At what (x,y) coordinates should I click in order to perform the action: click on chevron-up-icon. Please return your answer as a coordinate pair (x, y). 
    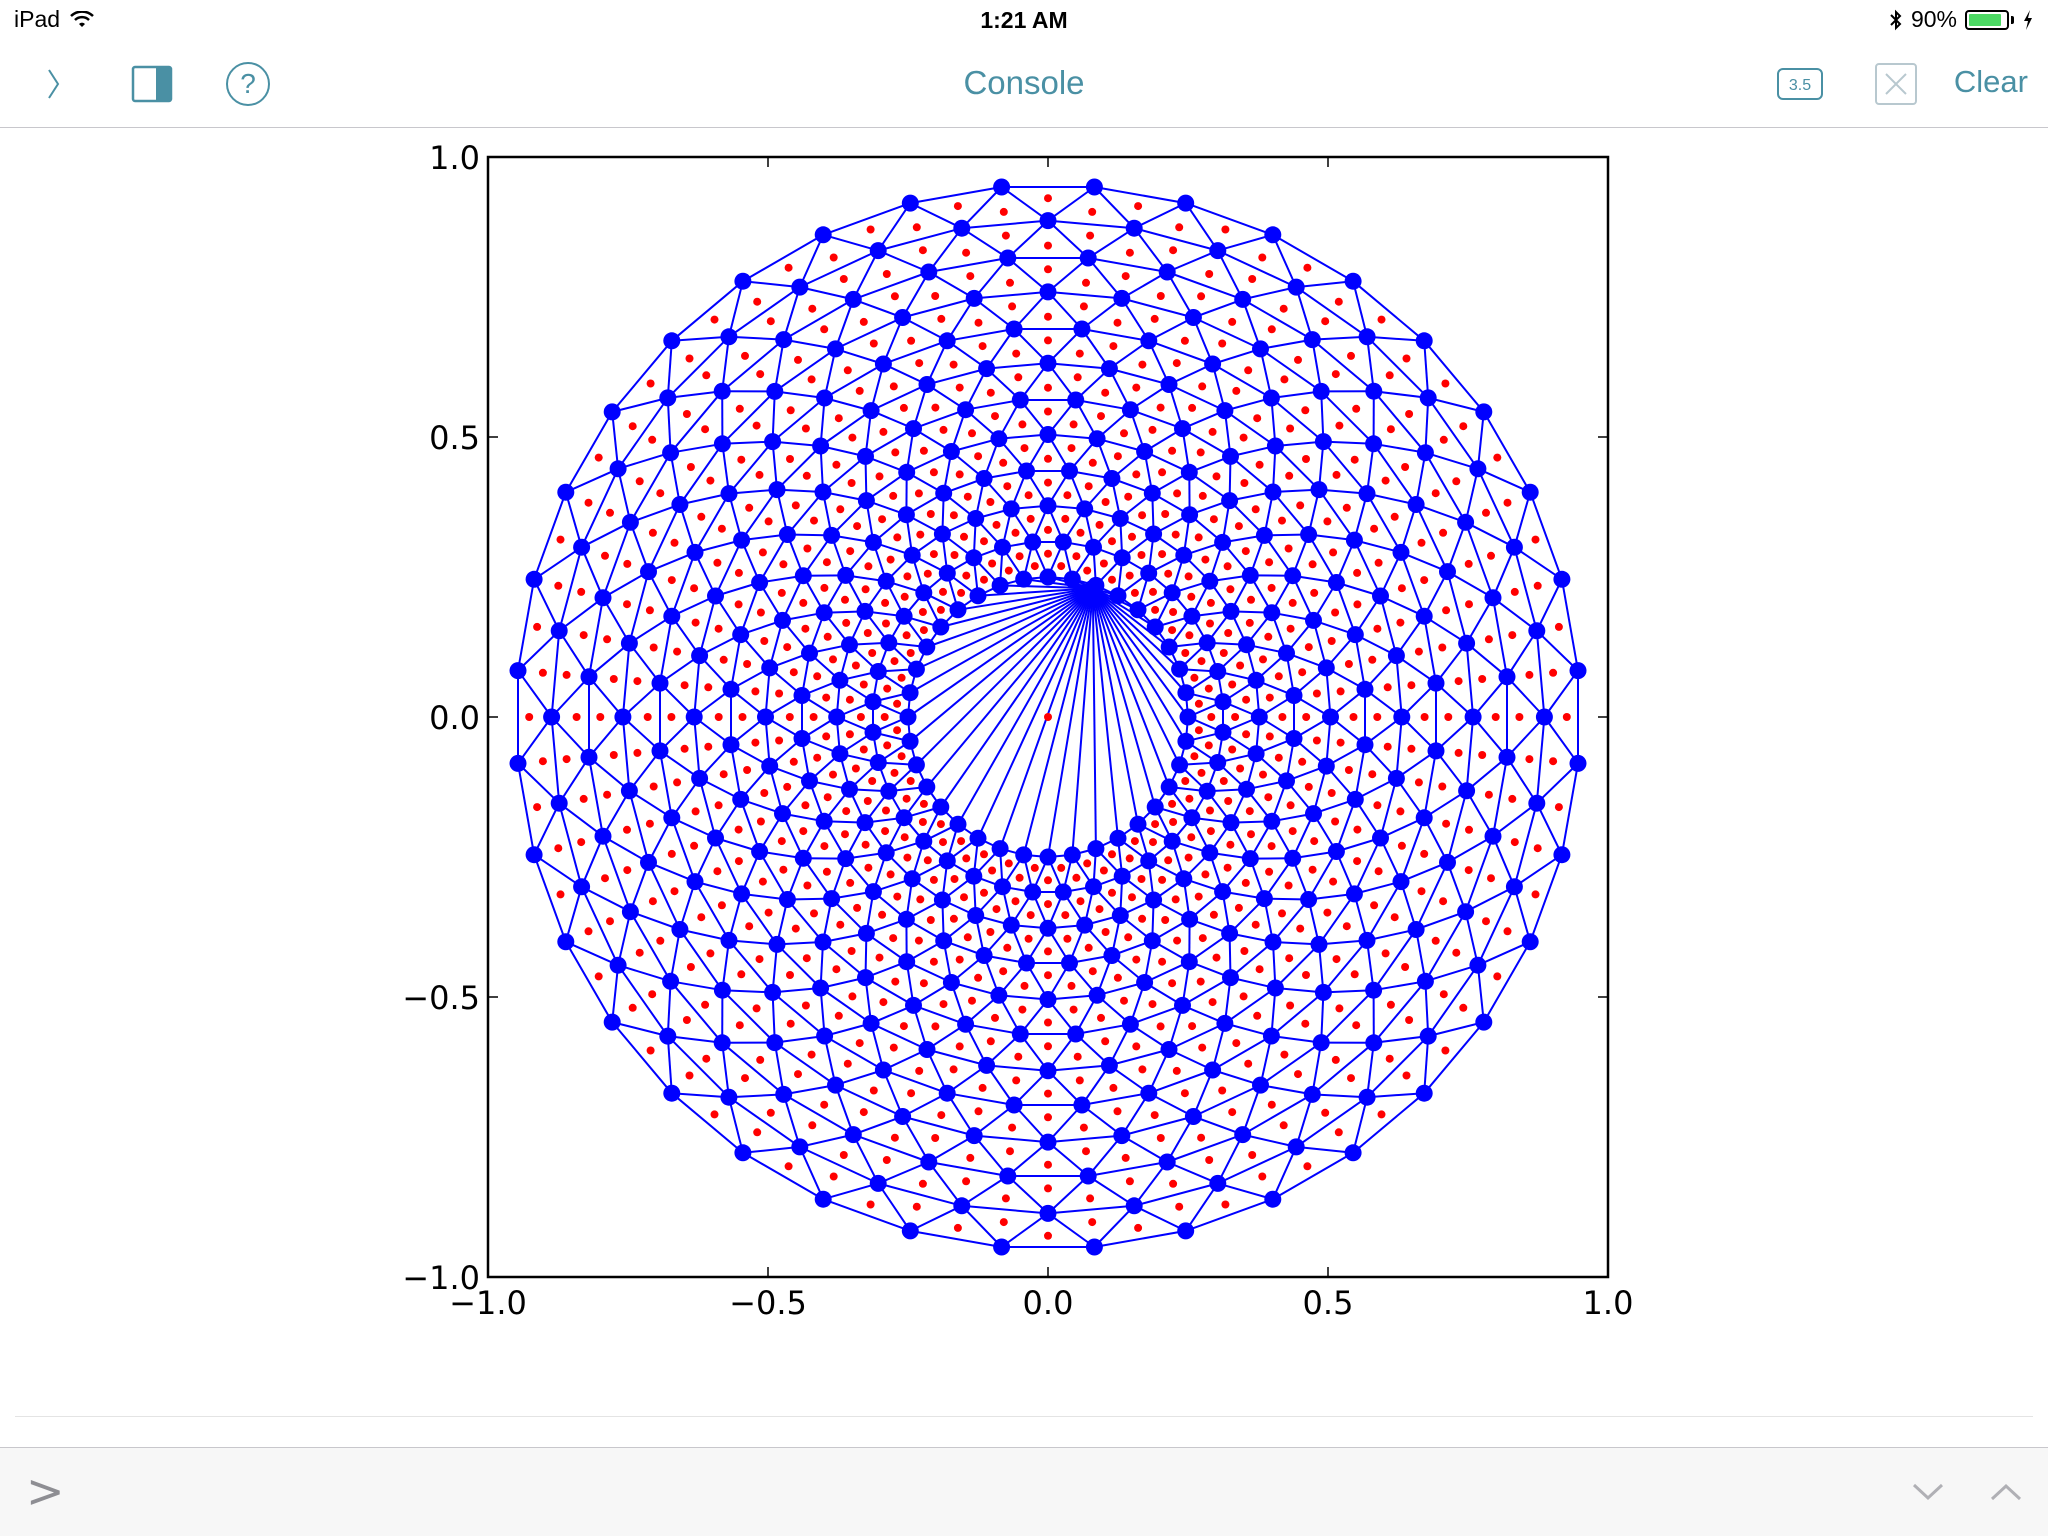
    Looking at the image, I should click on (2006, 1492).